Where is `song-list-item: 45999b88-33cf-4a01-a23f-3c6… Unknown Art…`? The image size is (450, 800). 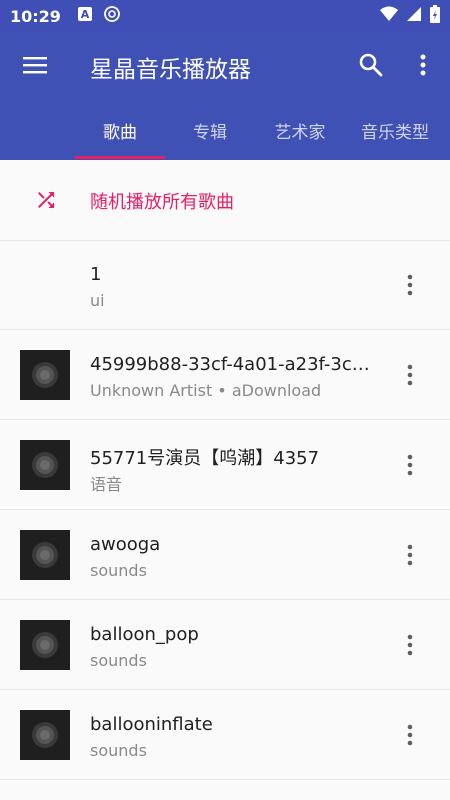
song-list-item: 45999b88-33cf-4a01-a23f-3c6… Unknown Art… is located at coordinates (225, 375).